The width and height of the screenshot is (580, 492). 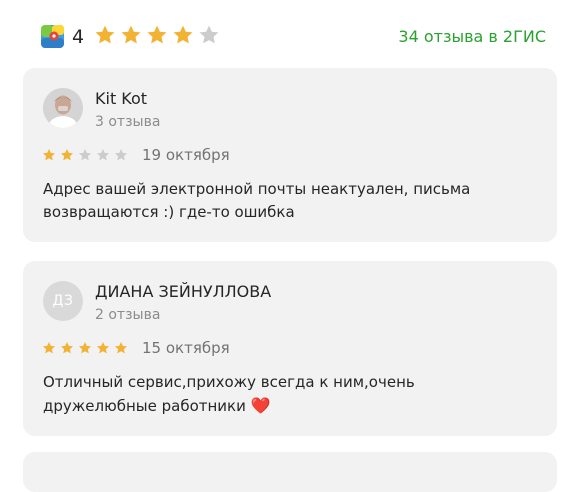 What do you see at coordinates (78, 37) in the screenshot?
I see `overall-rating-value: 4` at bounding box center [78, 37].